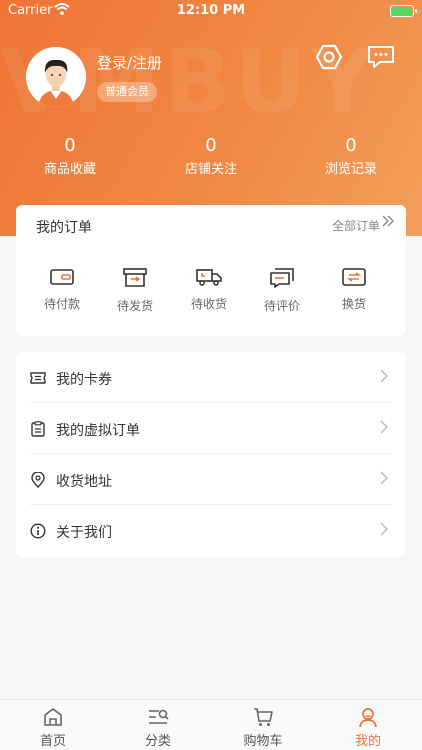 This screenshot has height=750, width=422. Describe the element at coordinates (127, 92) in the screenshot. I see `member-level-badge: 普通会员` at that location.